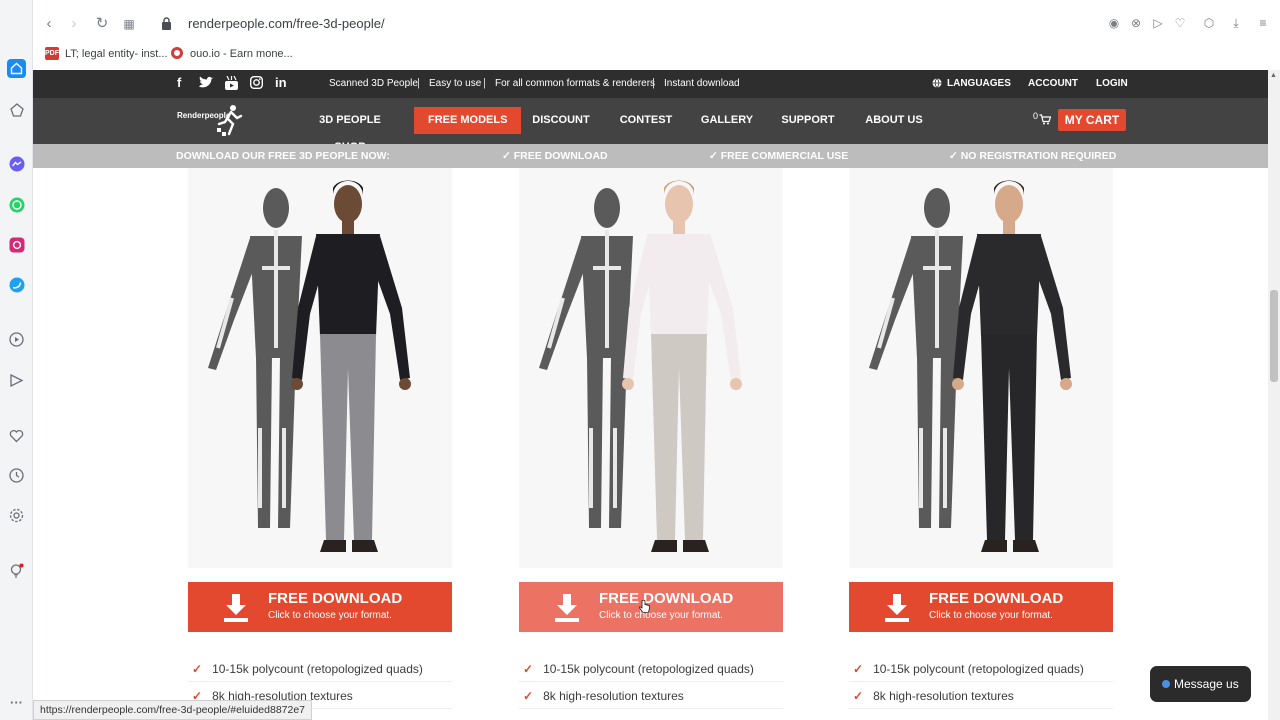  Describe the element at coordinates (206, 84) in the screenshot. I see `twitter-site-icon` at that location.